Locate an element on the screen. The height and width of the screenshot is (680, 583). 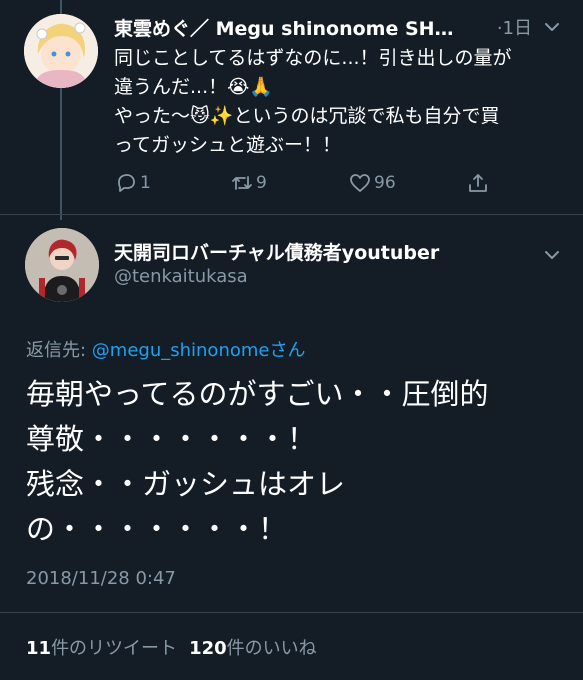
retweets-count: 11 is located at coordinates (39, 648).